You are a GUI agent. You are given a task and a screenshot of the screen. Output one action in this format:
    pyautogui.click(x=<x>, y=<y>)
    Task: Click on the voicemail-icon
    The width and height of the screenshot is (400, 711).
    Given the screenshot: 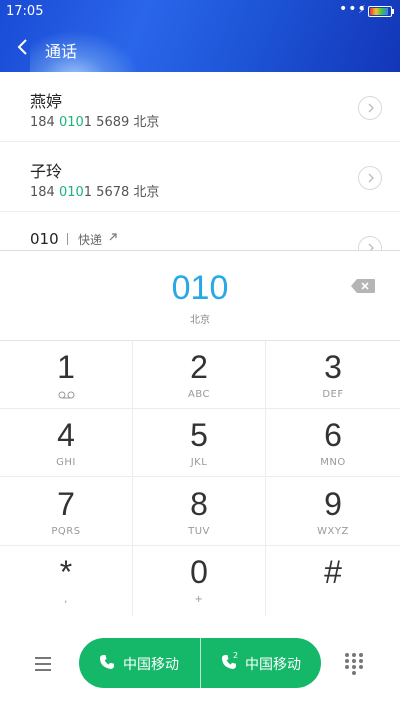 What is the action you would take?
    pyautogui.click(x=66, y=395)
    